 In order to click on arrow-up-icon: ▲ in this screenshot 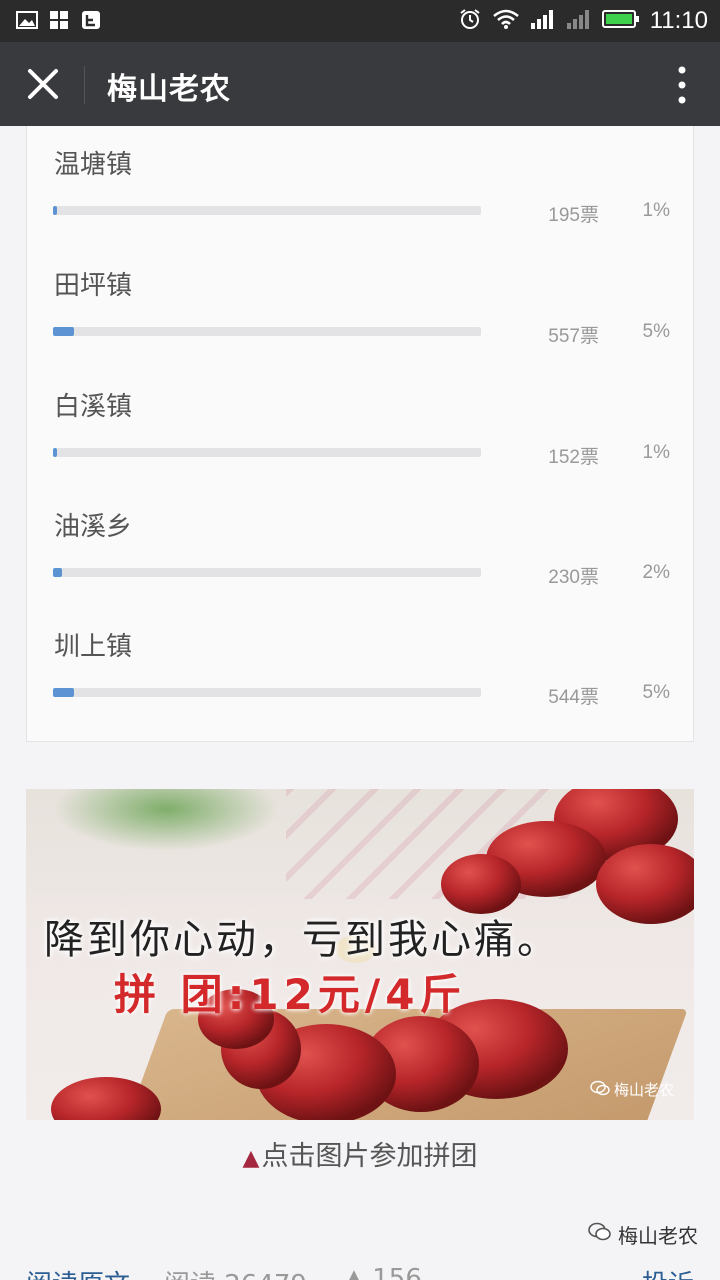, I will do `click(251, 1158)`.